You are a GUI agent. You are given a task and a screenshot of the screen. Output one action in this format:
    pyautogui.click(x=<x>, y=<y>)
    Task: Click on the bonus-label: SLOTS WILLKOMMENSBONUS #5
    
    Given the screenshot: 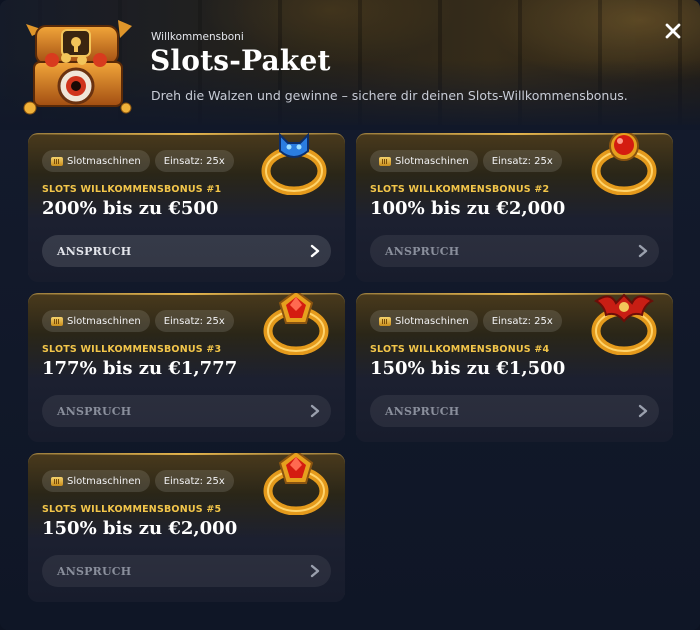 What is the action you would take?
    pyautogui.click(x=132, y=509)
    